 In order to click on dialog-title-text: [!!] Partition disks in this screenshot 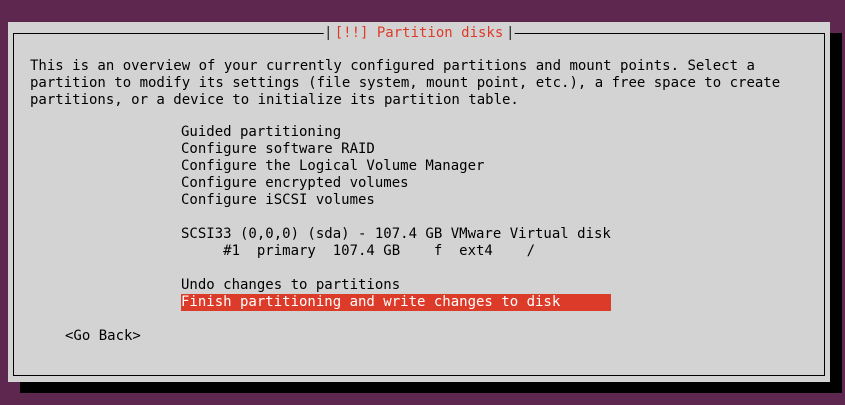, I will do `click(419, 33)`.